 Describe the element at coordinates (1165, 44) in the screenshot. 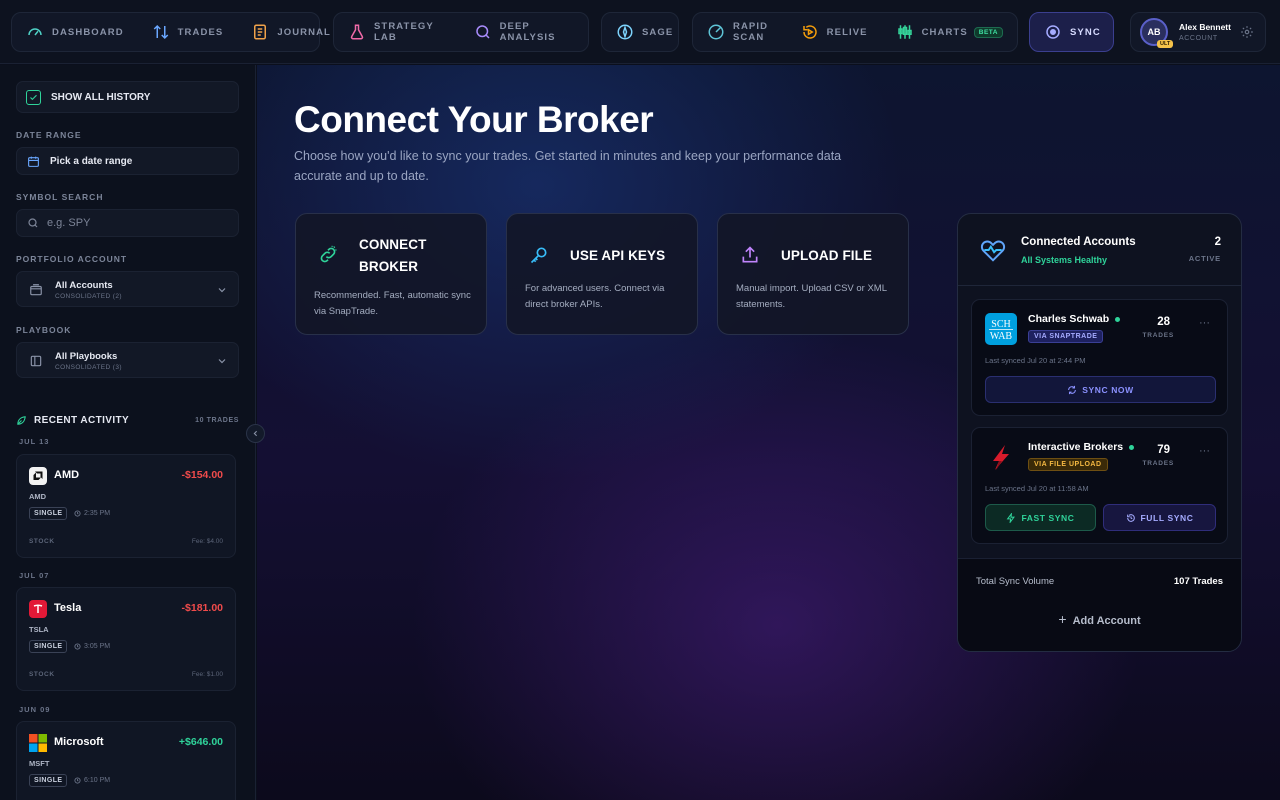

I see `tier-badge: ULT` at that location.